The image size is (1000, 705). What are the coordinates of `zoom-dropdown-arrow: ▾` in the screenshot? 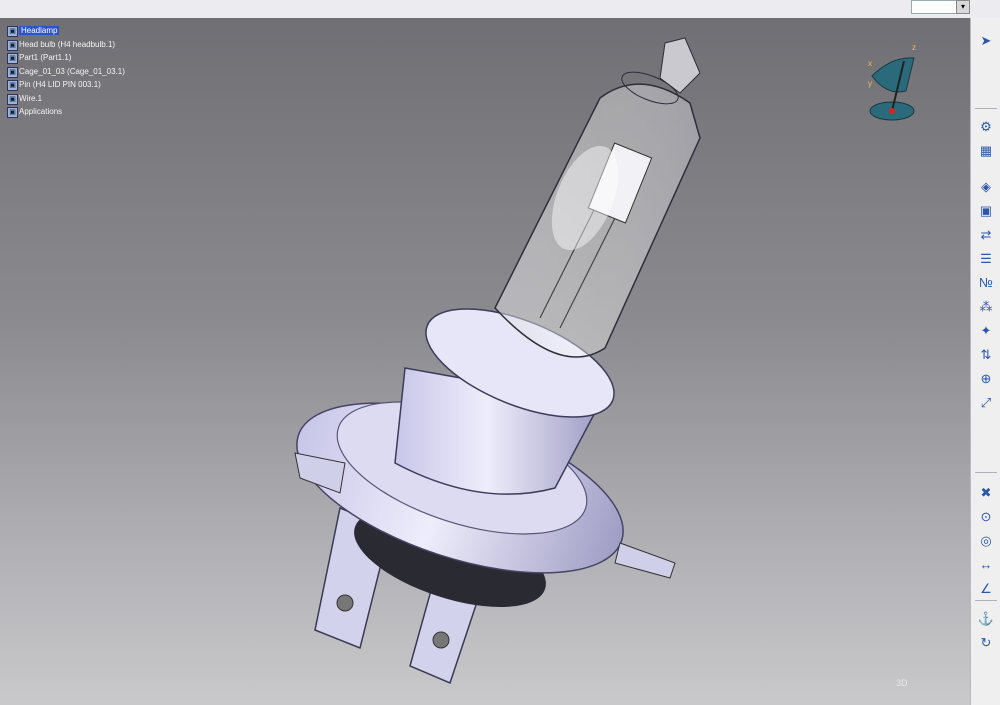 It's located at (963, 7).